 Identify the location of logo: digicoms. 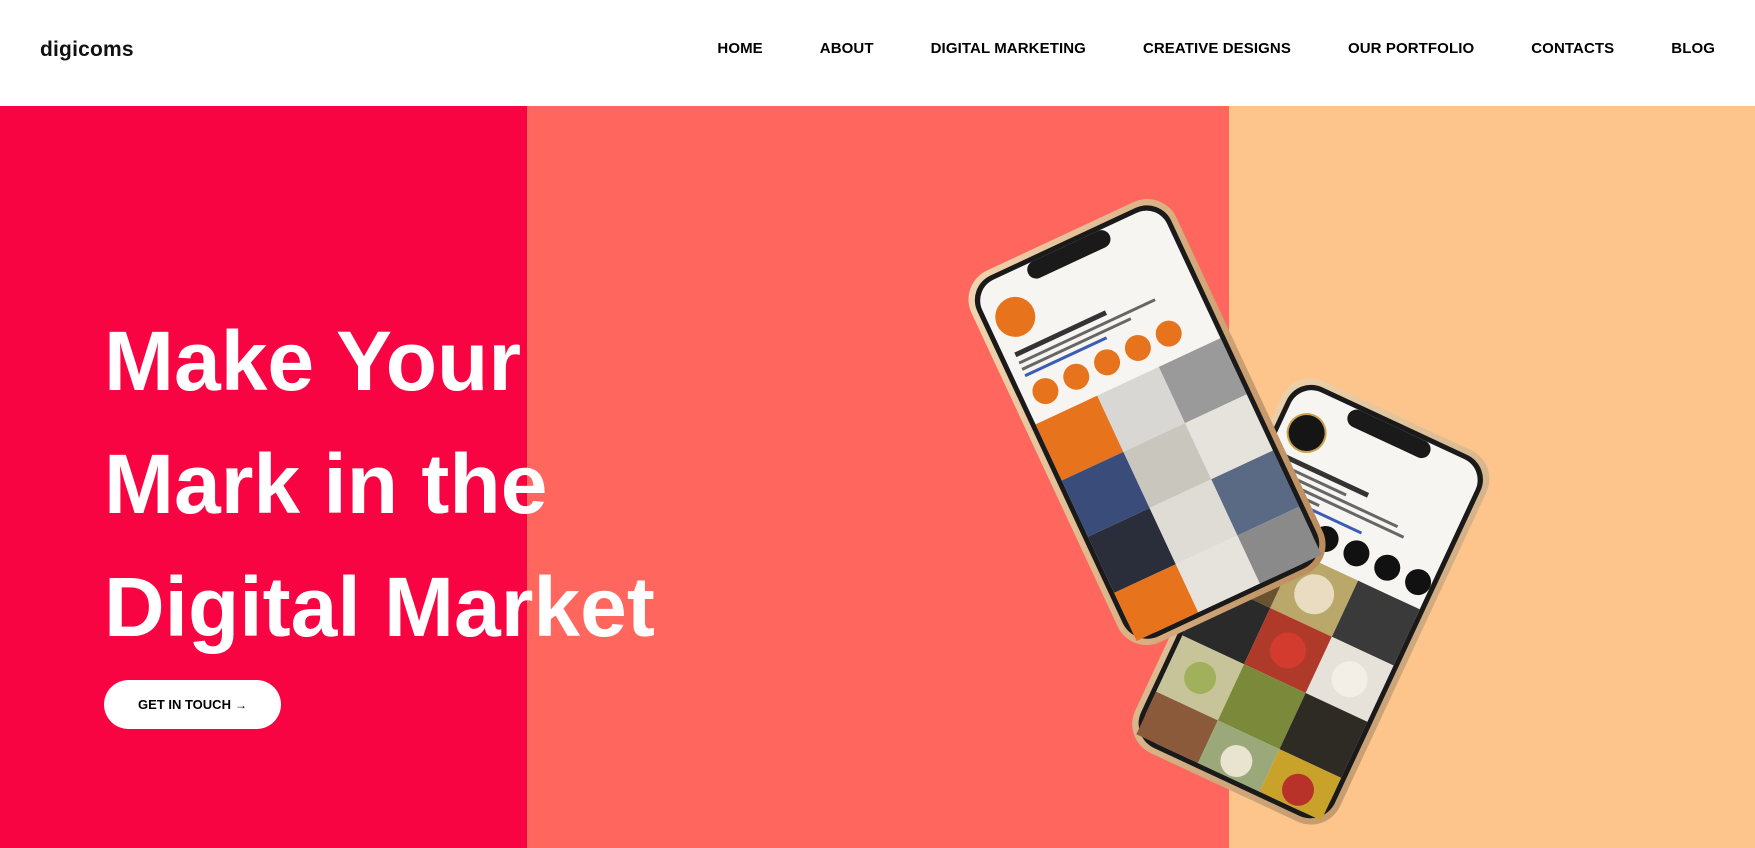
(87, 50).